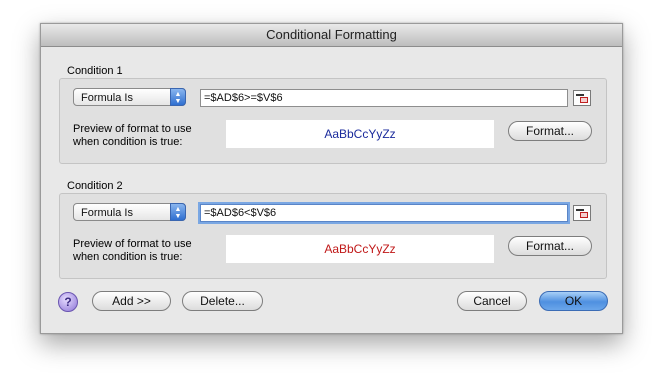 The height and width of the screenshot is (387, 661). I want to click on condition-1-range-picker-icon, so click(582, 98).